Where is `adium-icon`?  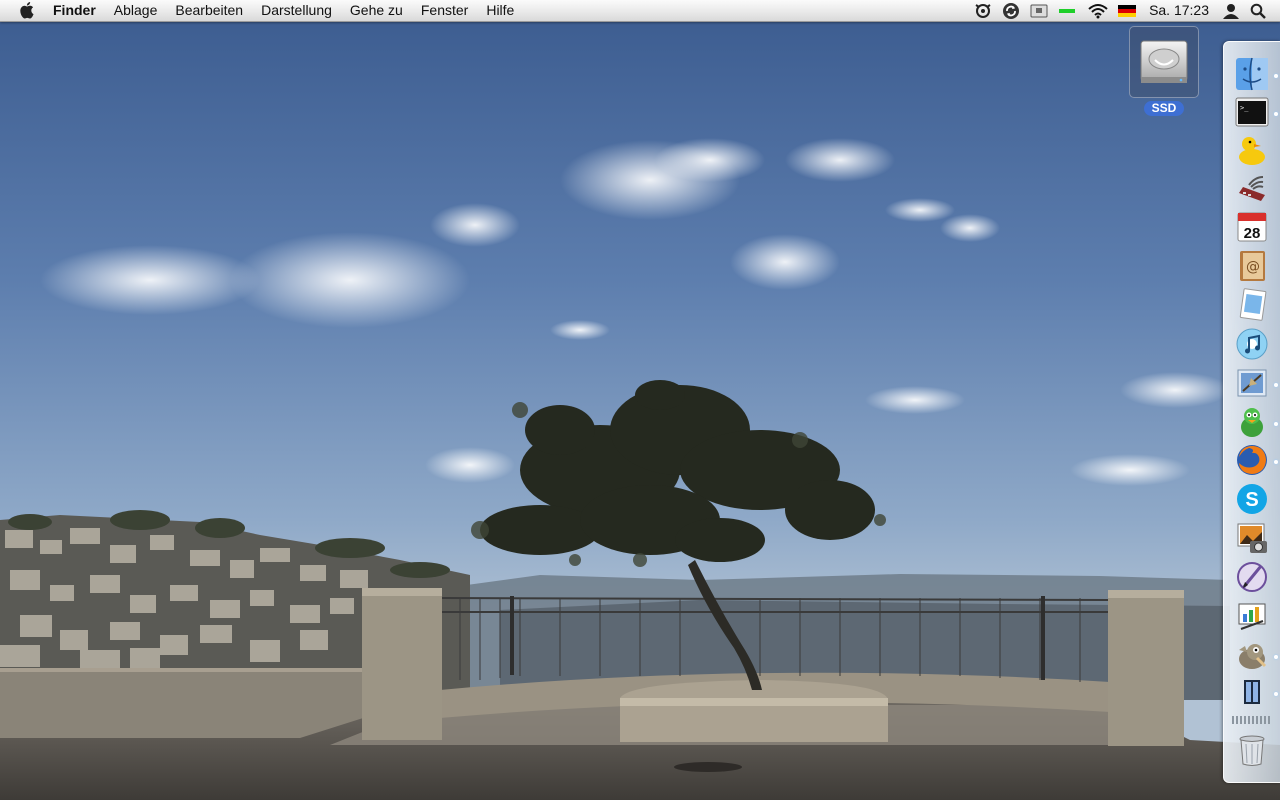 adium-icon is located at coordinates (1252, 422).